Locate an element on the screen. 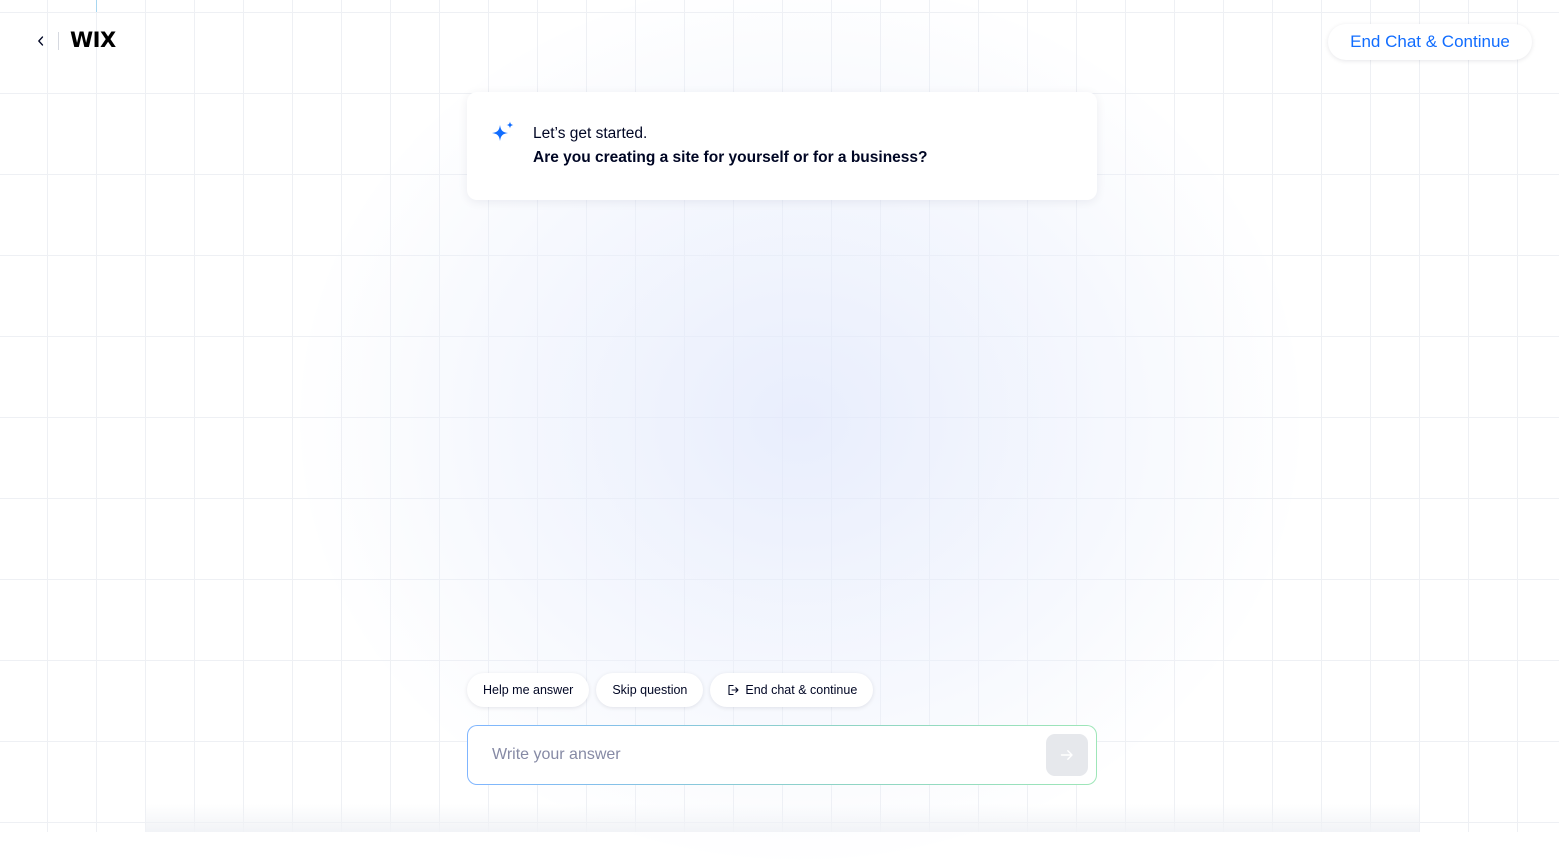  back-button is located at coordinates (41, 41).